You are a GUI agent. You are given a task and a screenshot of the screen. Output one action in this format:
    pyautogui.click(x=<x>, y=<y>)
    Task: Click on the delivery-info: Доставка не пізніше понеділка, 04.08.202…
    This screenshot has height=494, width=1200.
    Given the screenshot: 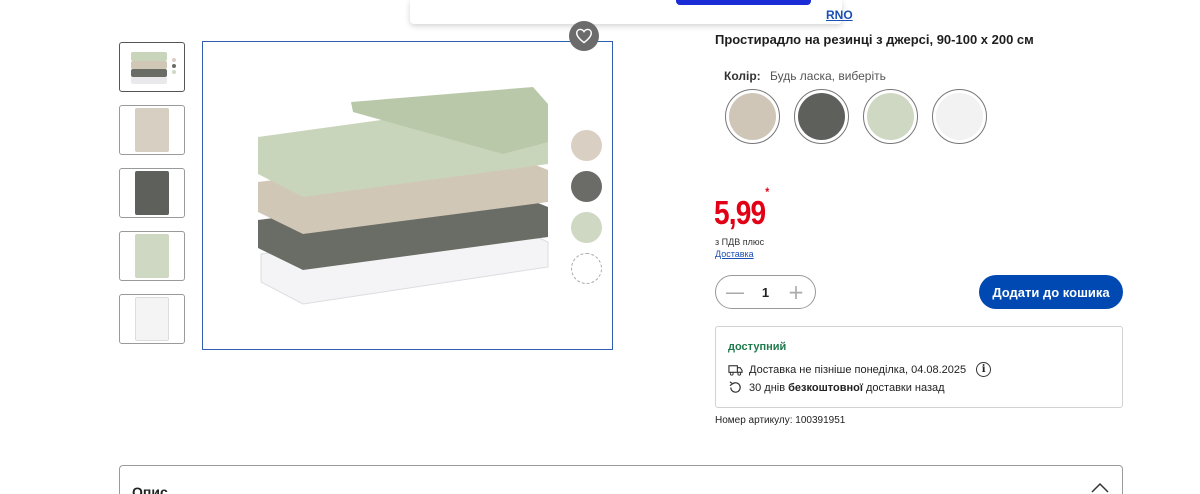 What is the action you would take?
    pyautogui.click(x=860, y=369)
    